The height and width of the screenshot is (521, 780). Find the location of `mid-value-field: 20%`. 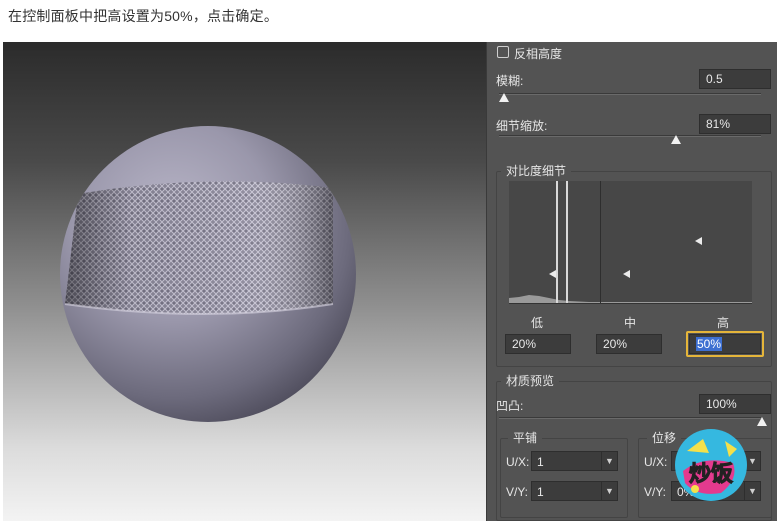

mid-value-field: 20% is located at coordinates (629, 344).